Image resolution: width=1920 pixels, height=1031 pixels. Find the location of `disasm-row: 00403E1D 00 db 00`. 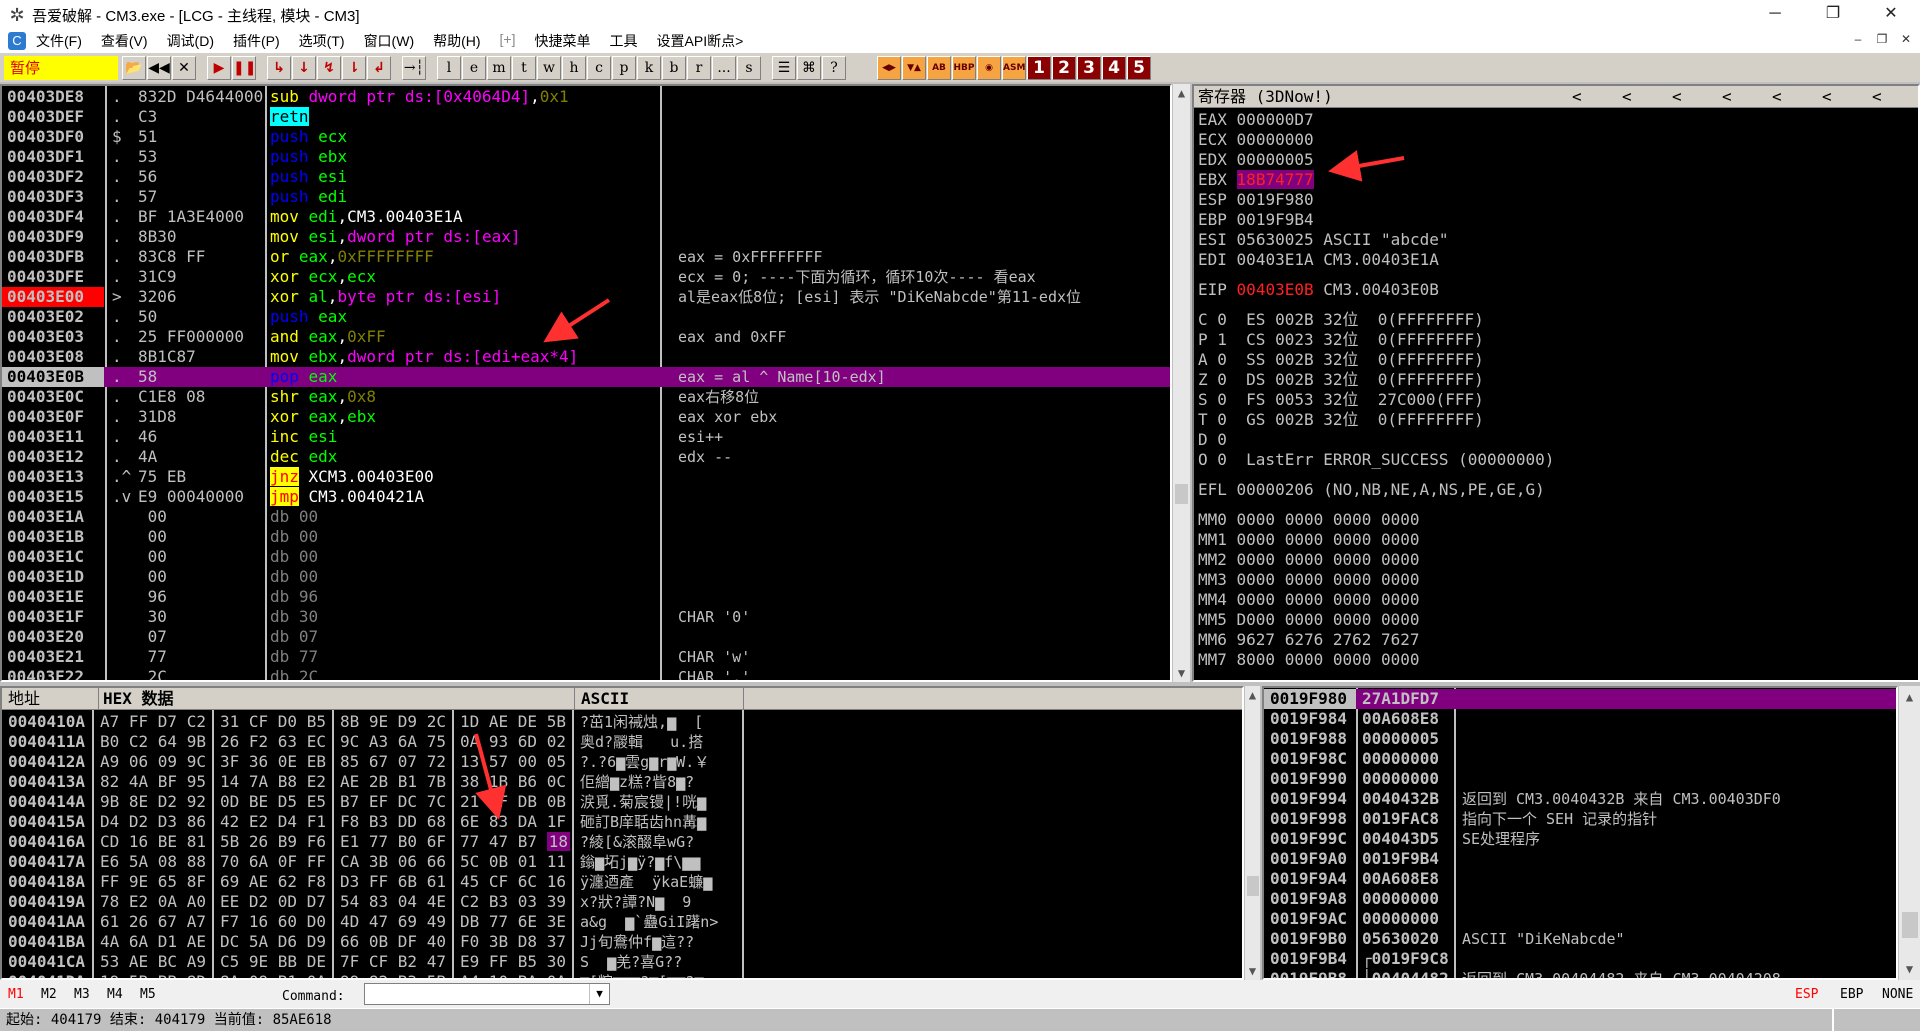

disasm-row: 00403E1D 00 db 00 is located at coordinates (586, 577).